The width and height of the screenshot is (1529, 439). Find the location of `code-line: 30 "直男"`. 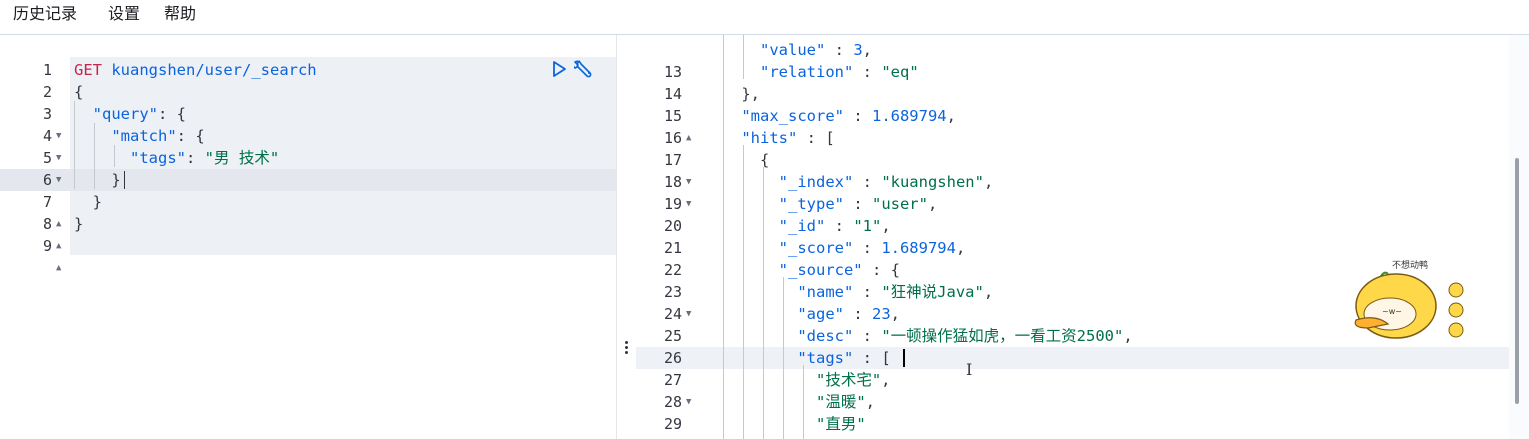

code-line: 30 "直男" is located at coordinates (1082, 426).